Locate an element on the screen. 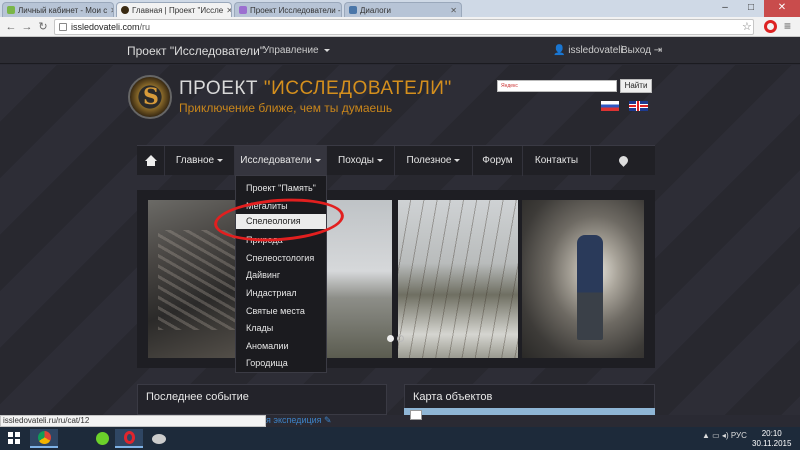  home-menu-item is located at coordinates (151, 161).